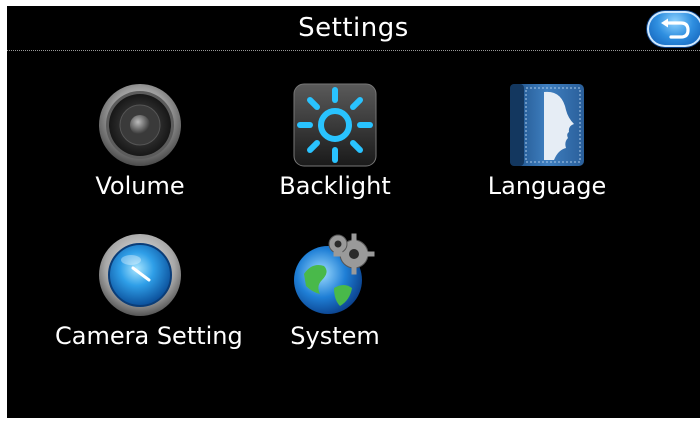 The width and height of the screenshot is (700, 421). I want to click on camera-setting-label: Camera Setting, so click(149, 336).